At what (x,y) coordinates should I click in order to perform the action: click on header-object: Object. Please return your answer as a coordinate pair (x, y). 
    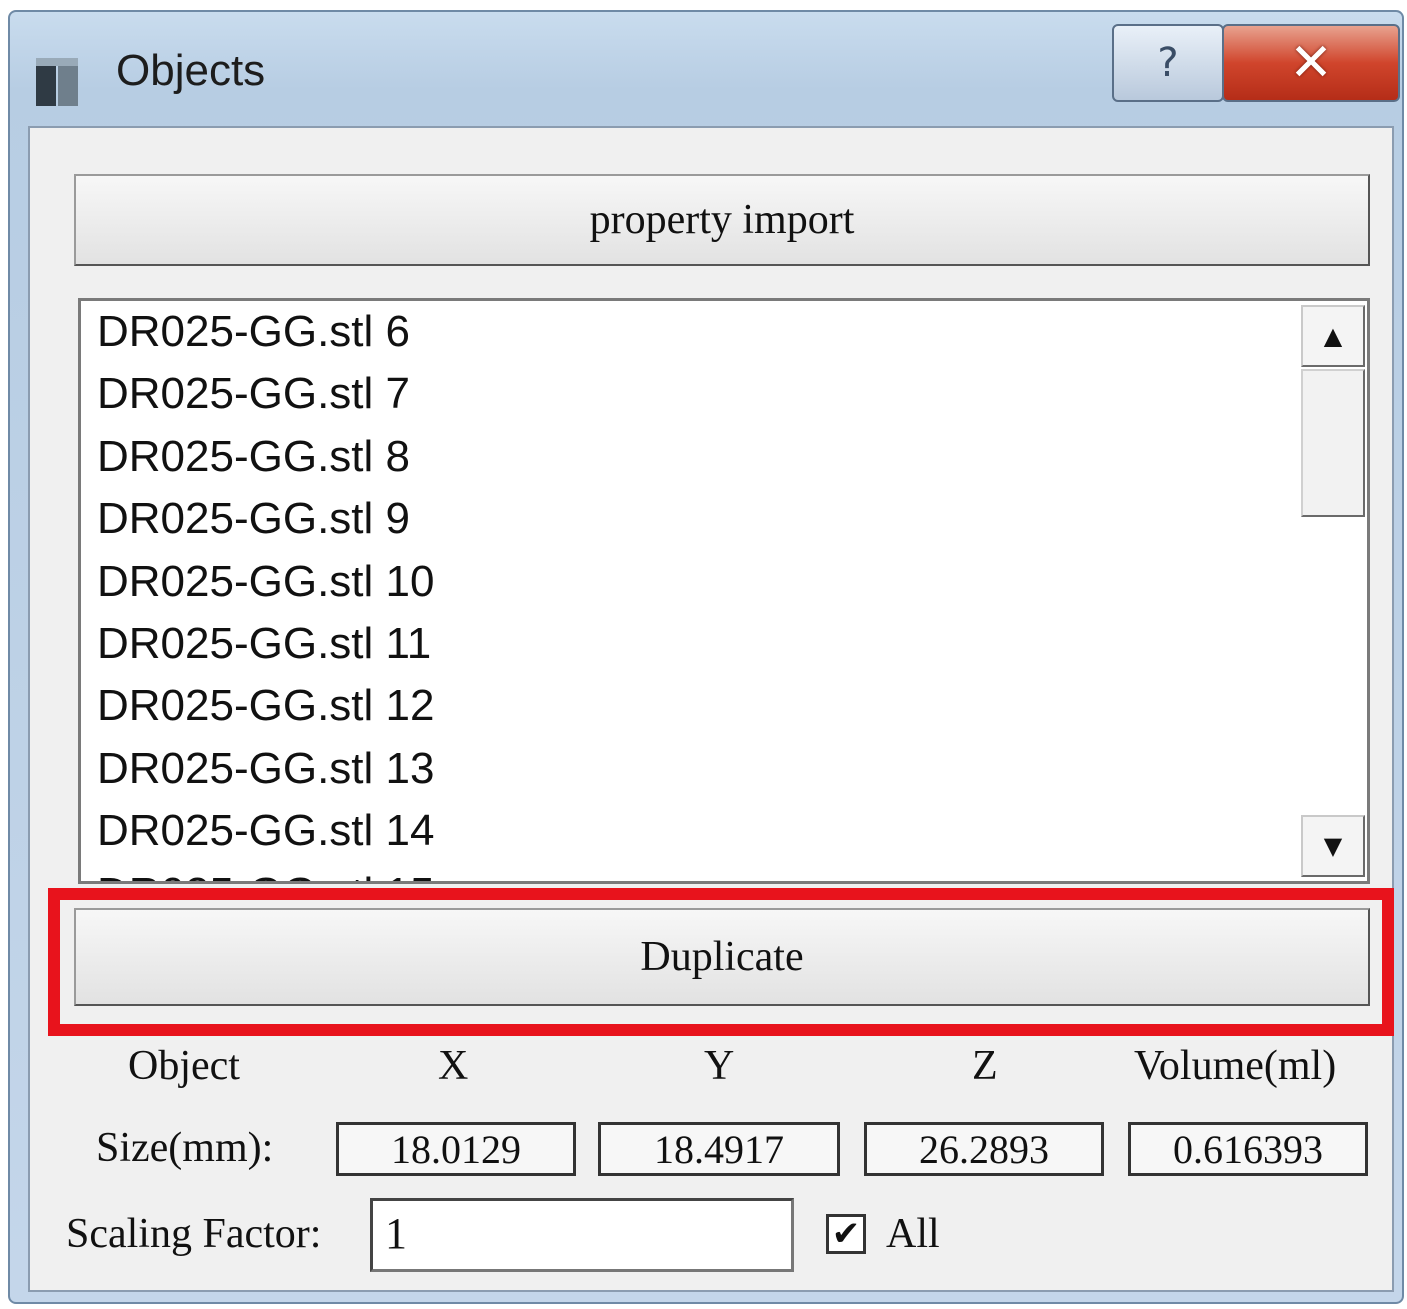
    Looking at the image, I should click on (184, 1066).